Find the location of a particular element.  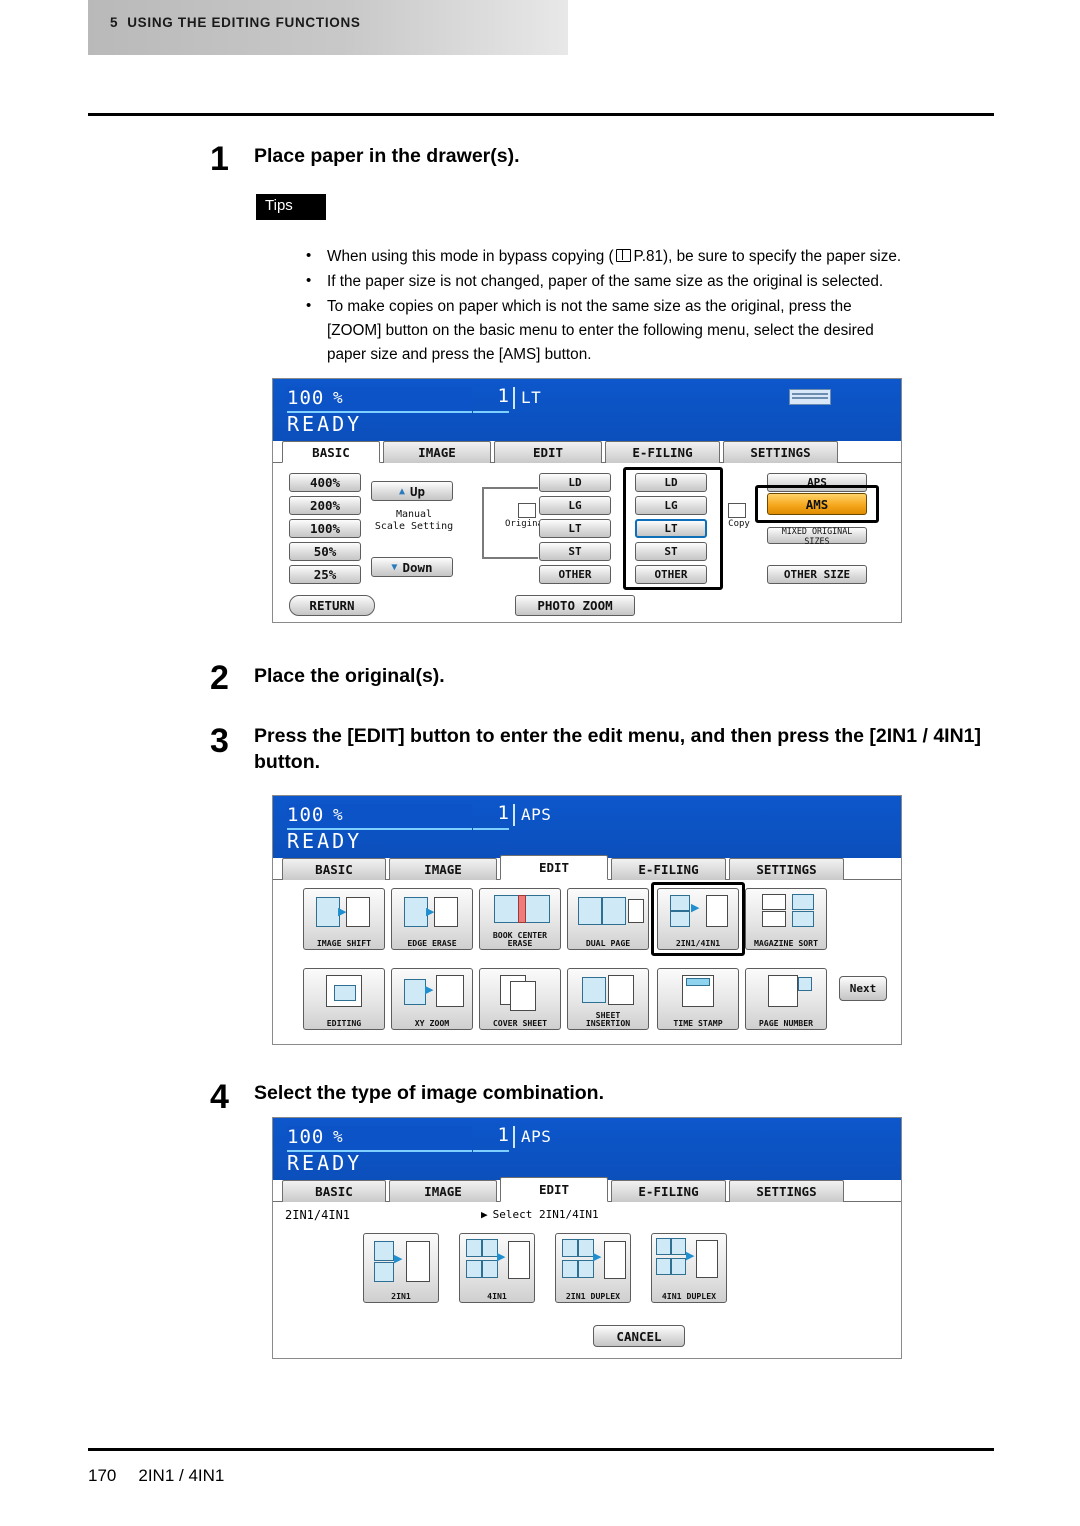

manual-scale-setting-label: Manual Scale Setting is located at coordinates (414, 521).